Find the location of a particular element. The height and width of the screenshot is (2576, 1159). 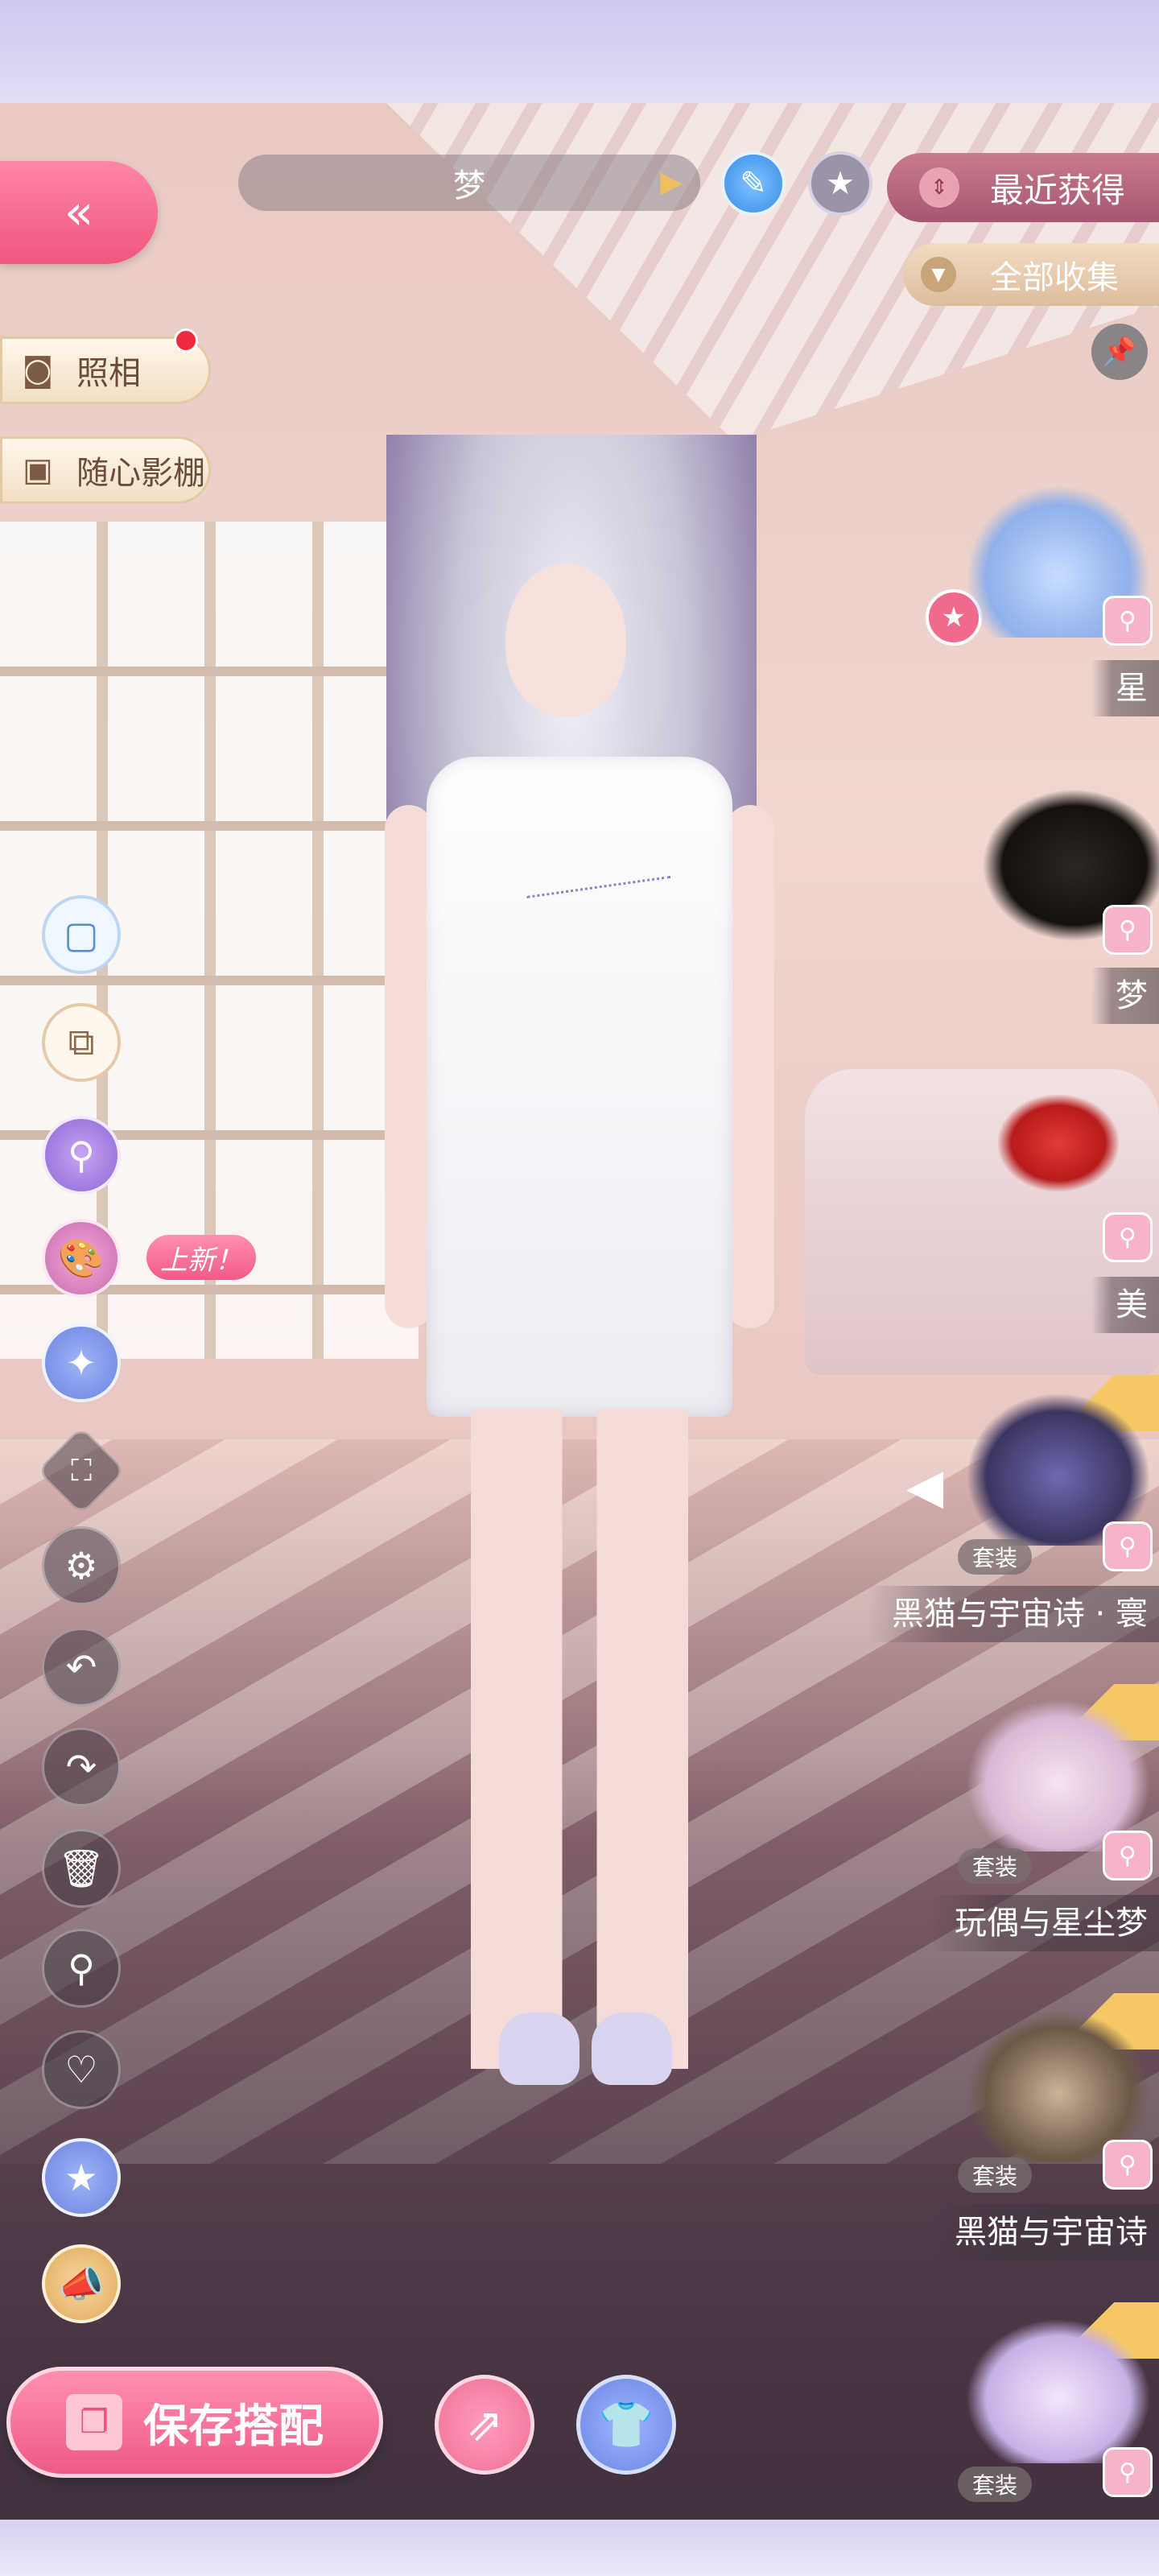

top-frame is located at coordinates (579, 51).